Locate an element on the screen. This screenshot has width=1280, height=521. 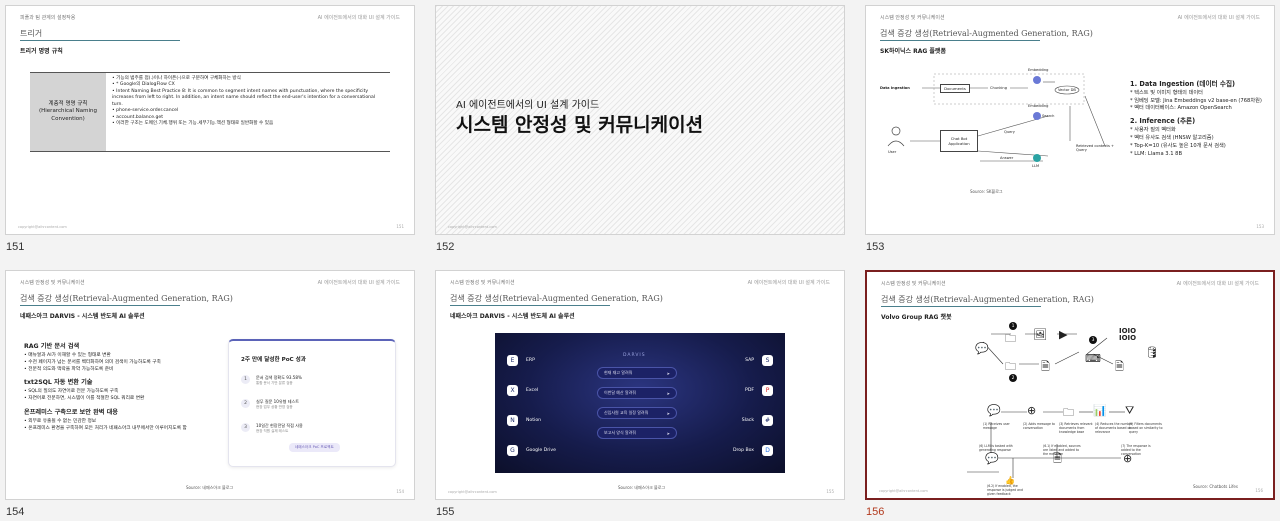
label-data-ingestion: Data Ingestion is located at coordinates (895, 88).